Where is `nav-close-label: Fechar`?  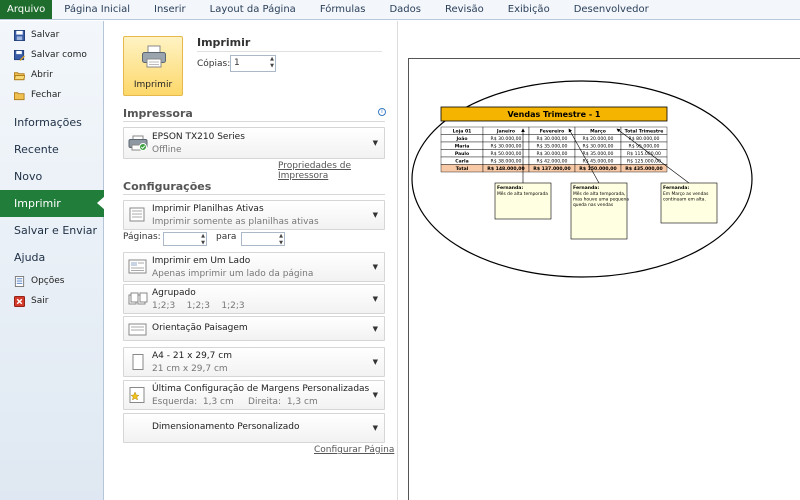
nav-close-label: Fechar is located at coordinates (46, 95).